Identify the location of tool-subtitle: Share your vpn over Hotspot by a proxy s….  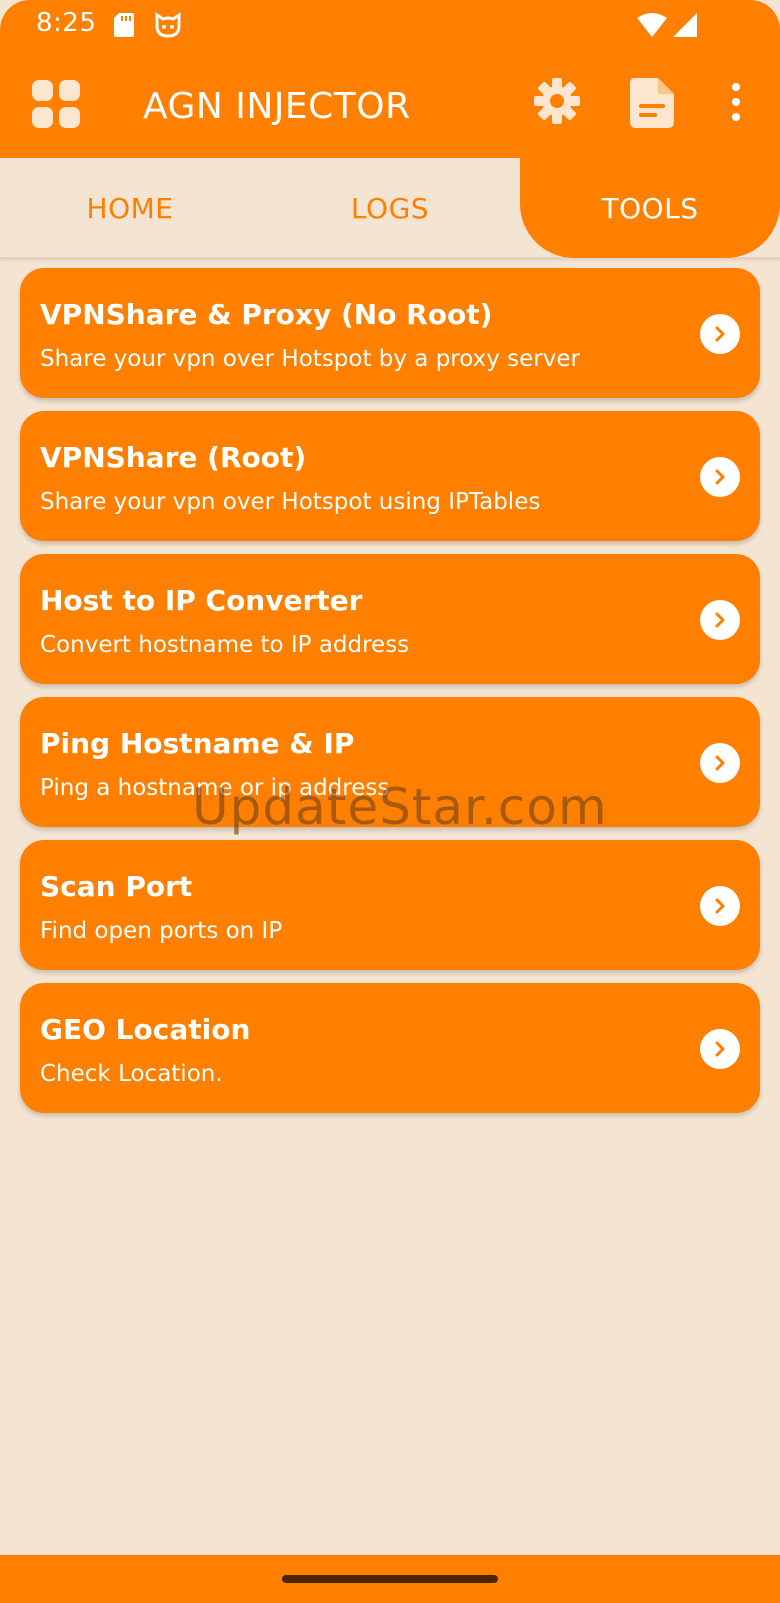
(310, 359).